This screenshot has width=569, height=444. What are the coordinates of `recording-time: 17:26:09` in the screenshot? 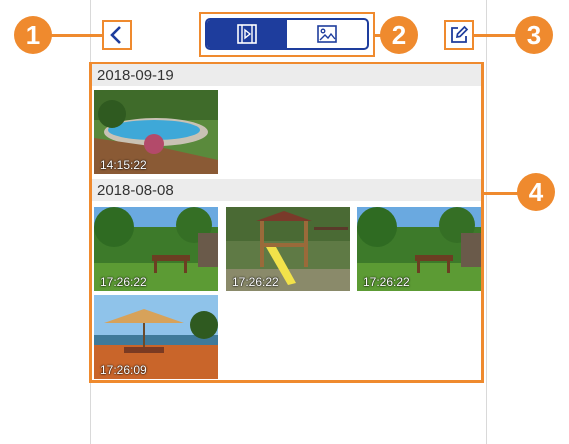 It's located at (123, 370).